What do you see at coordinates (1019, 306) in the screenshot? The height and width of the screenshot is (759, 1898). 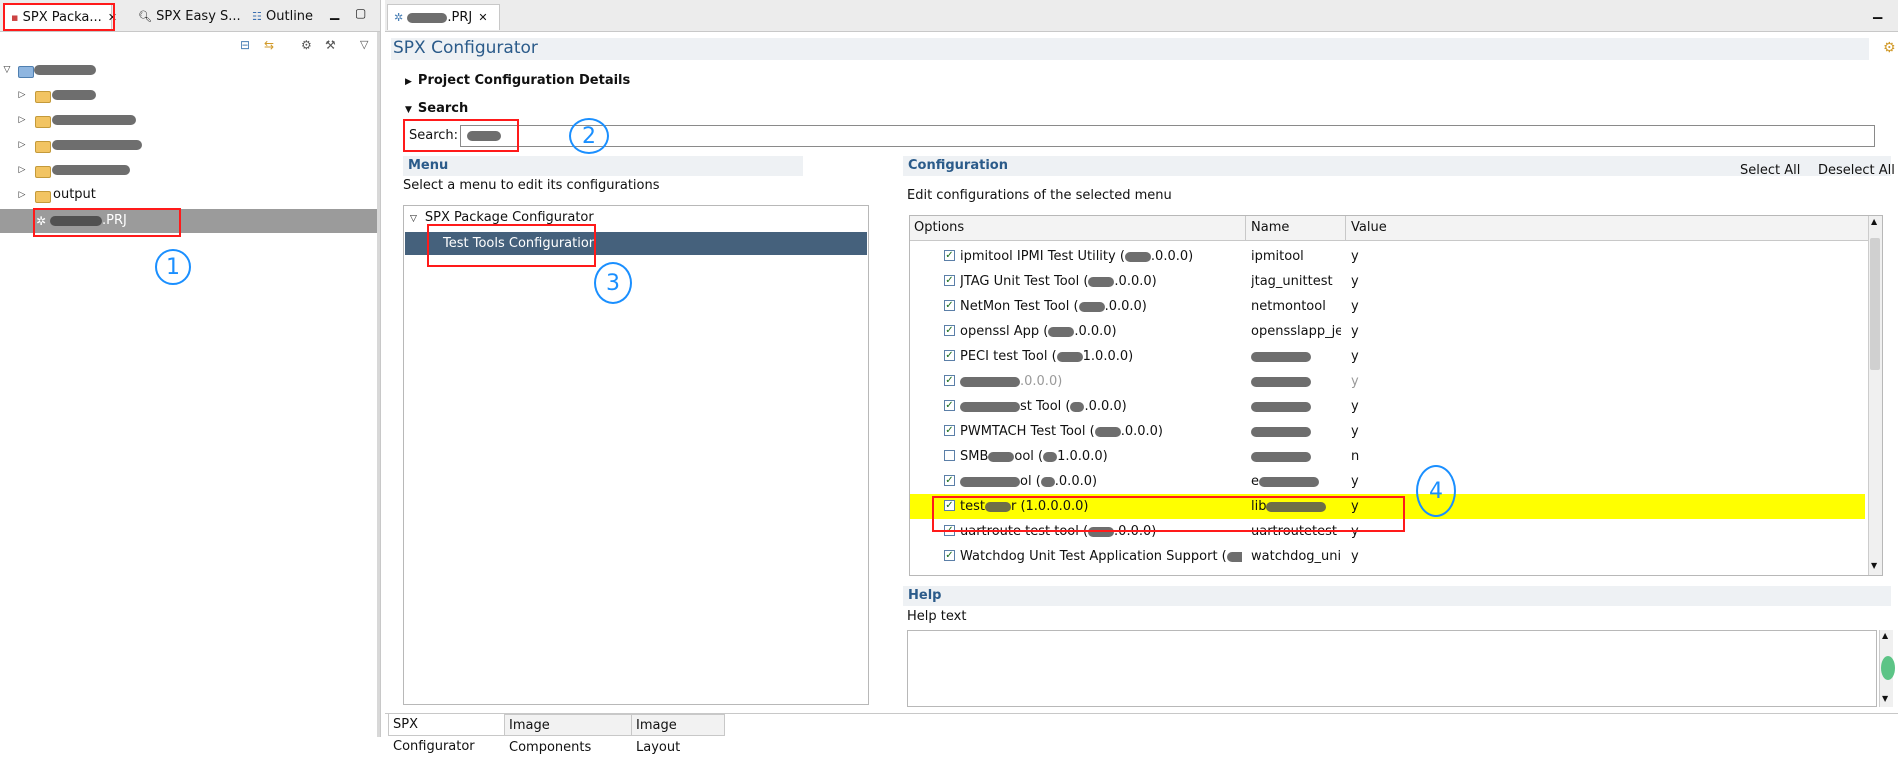 I see `option-text: NetMon Test Tool (` at bounding box center [1019, 306].